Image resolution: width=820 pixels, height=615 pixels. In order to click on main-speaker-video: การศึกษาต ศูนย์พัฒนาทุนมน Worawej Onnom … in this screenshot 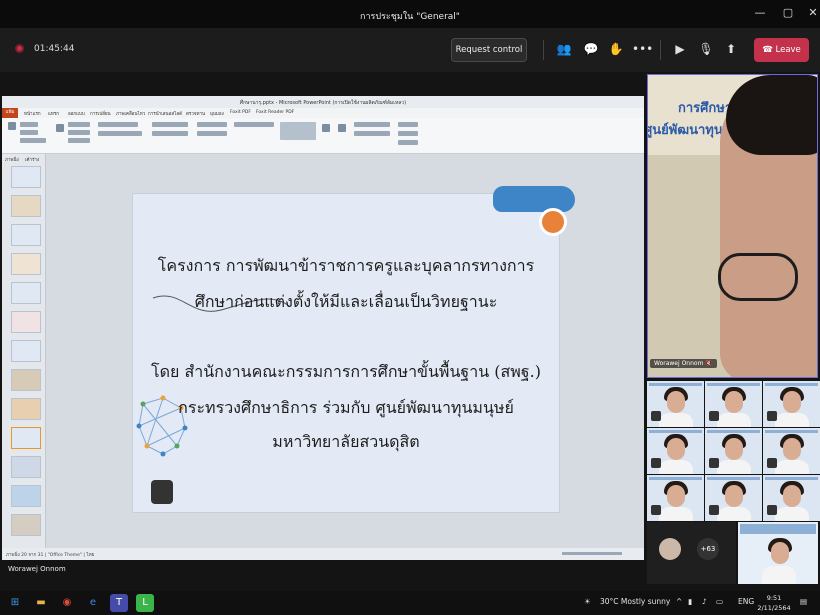, I will do `click(732, 226)`.